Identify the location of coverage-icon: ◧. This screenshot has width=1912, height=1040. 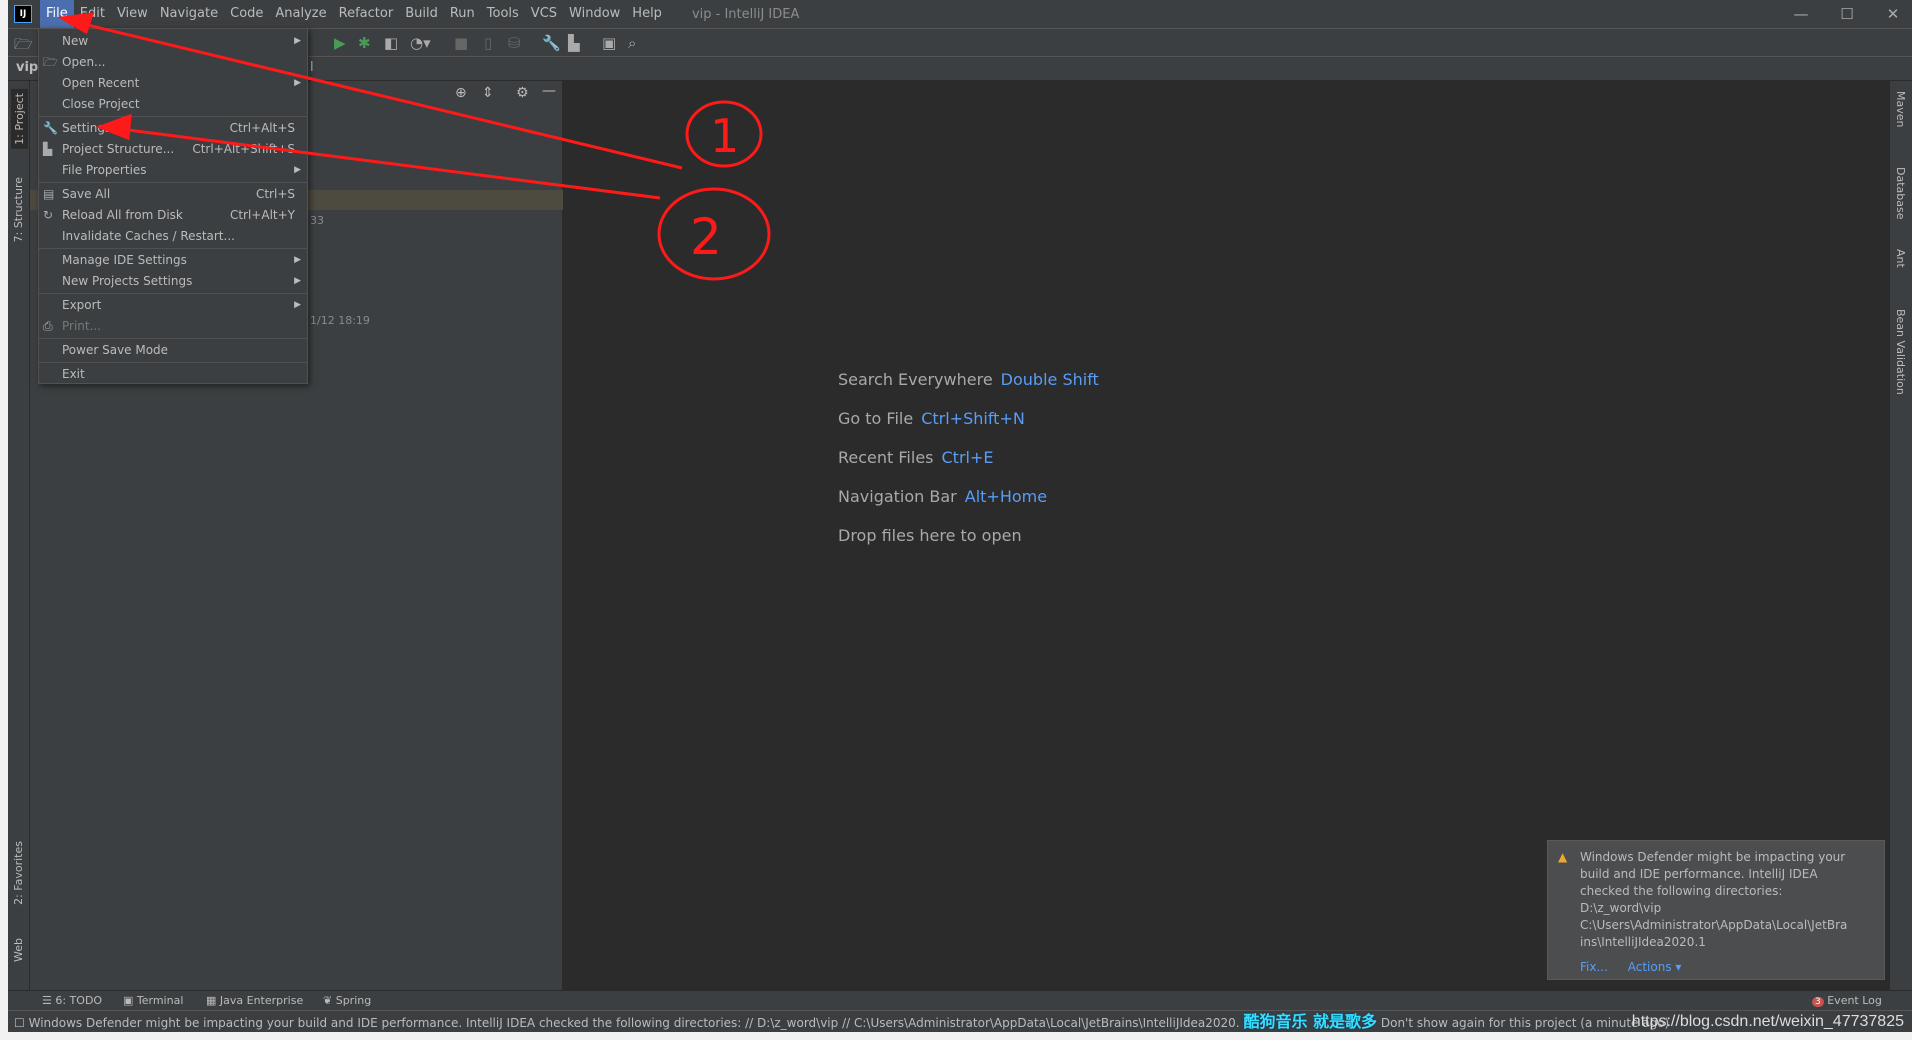
(391, 43).